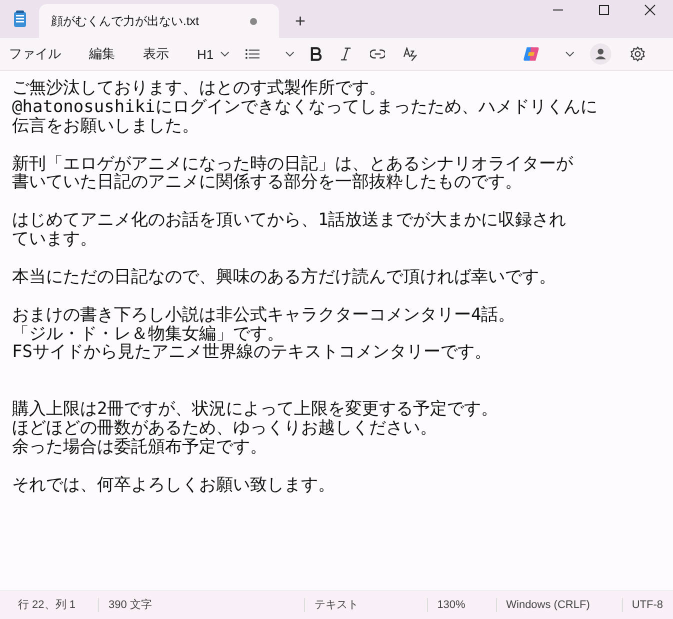 This screenshot has width=673, height=619. What do you see at coordinates (205, 54) in the screenshot?
I see `heading-dropdown: H1` at bounding box center [205, 54].